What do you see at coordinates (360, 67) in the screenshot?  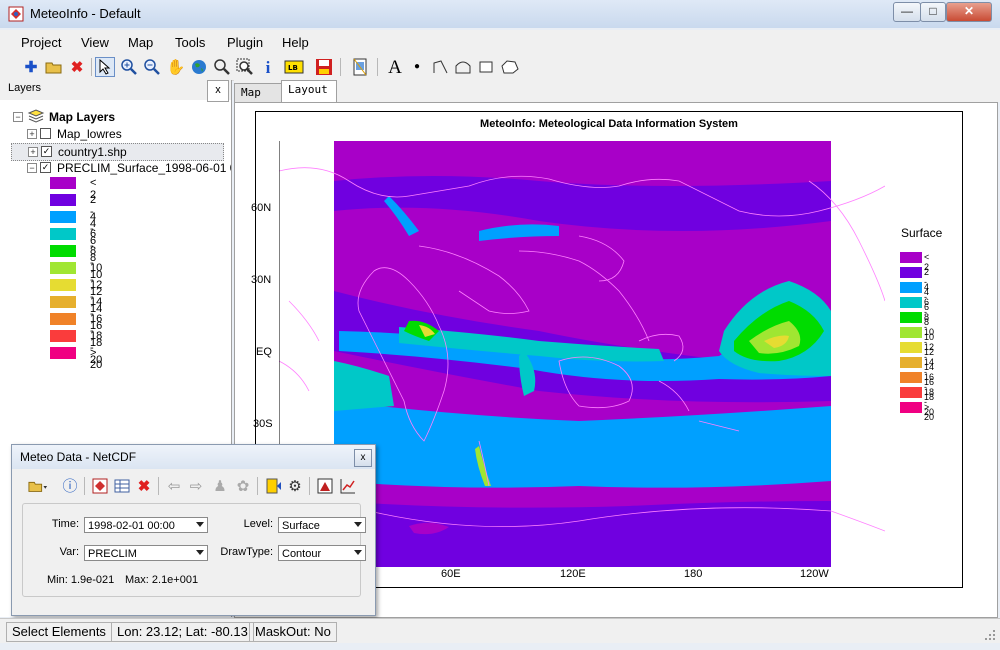 I see `layout-page-icon` at bounding box center [360, 67].